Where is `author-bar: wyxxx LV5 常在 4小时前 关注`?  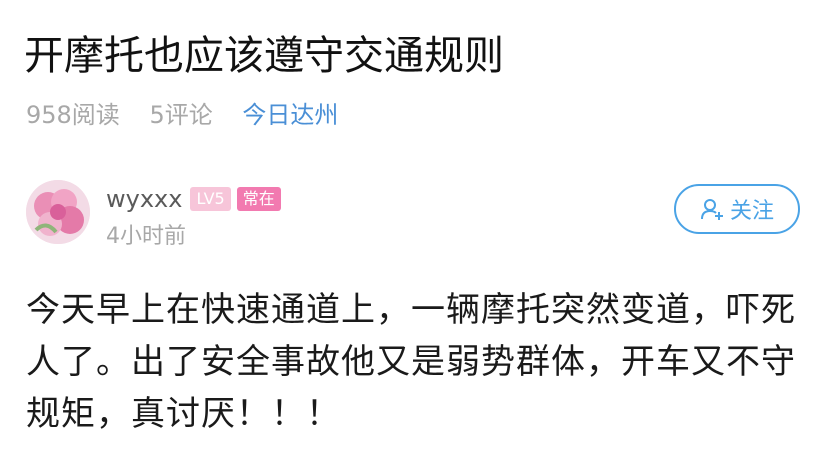 author-bar: wyxxx LV5 常在 4小时前 关注 is located at coordinates (416, 215).